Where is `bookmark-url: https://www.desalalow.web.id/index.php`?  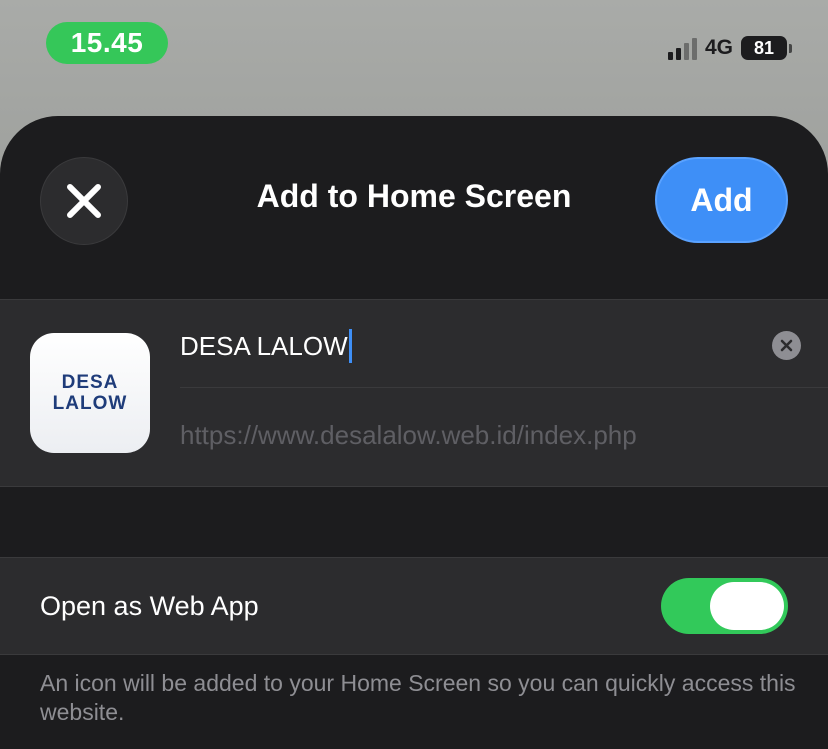 bookmark-url: https://www.desalalow.web.id/index.php is located at coordinates (408, 435).